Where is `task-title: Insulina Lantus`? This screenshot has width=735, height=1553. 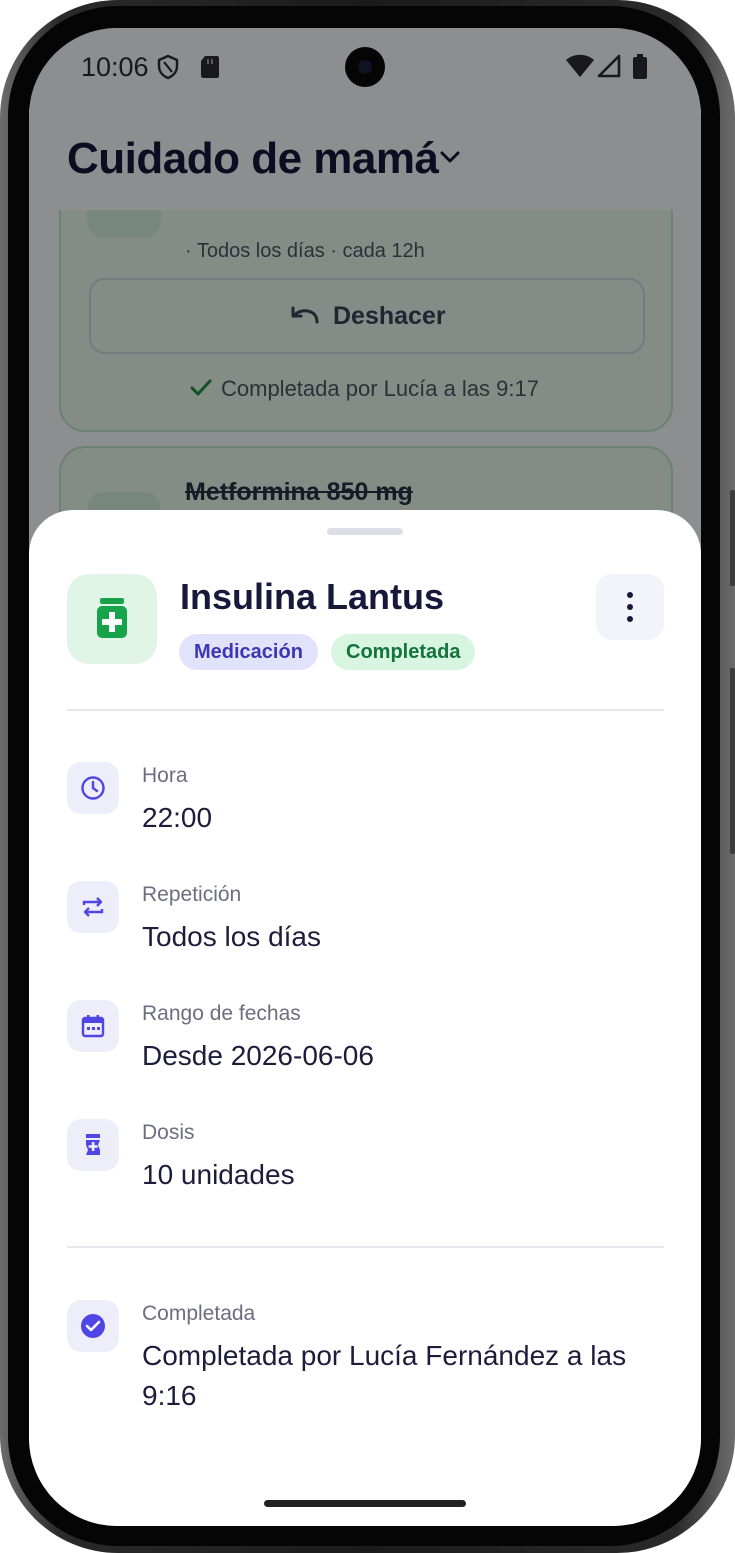
task-title: Insulina Lantus is located at coordinates (312, 596).